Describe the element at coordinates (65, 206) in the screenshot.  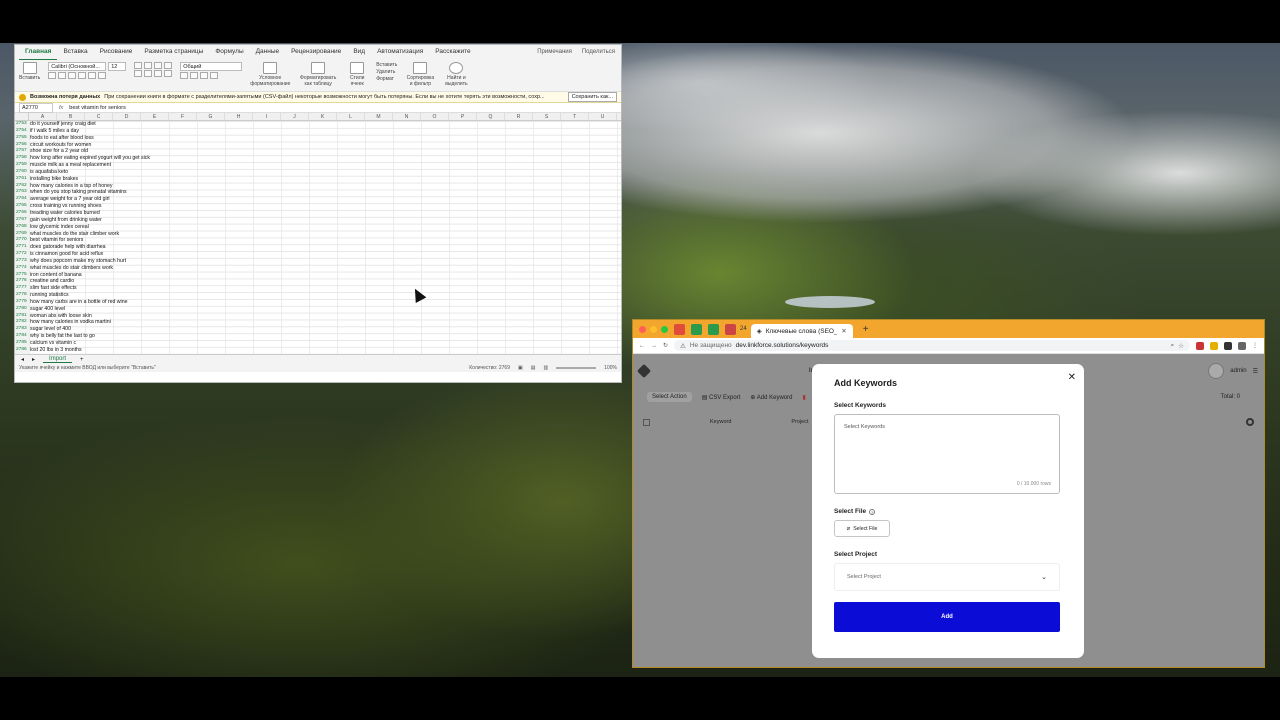
I see `cell-text: cross training vs running shoes` at that location.